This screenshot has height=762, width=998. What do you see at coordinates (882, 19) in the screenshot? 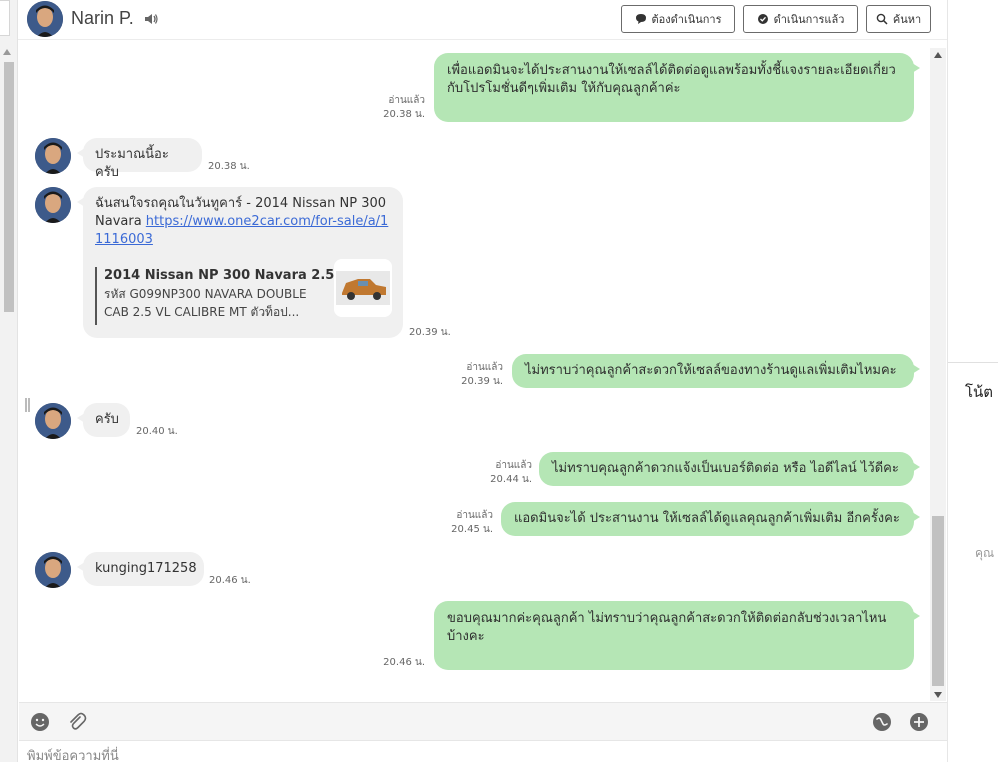
I see `search-icon` at bounding box center [882, 19].